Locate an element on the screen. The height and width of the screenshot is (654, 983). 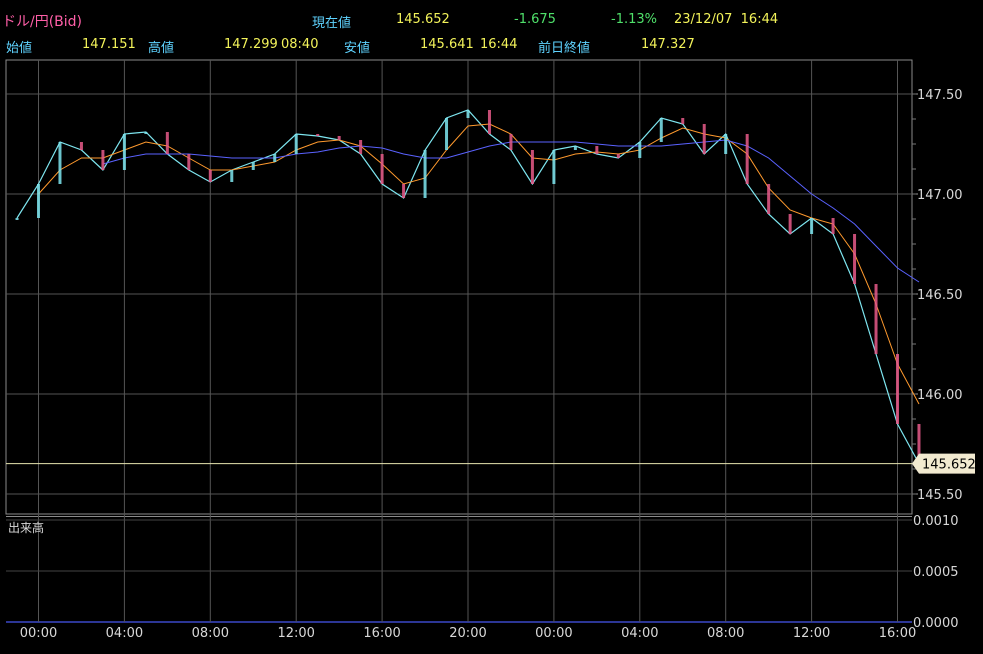
y-tick-label: 147.00 is located at coordinates (940, 195).